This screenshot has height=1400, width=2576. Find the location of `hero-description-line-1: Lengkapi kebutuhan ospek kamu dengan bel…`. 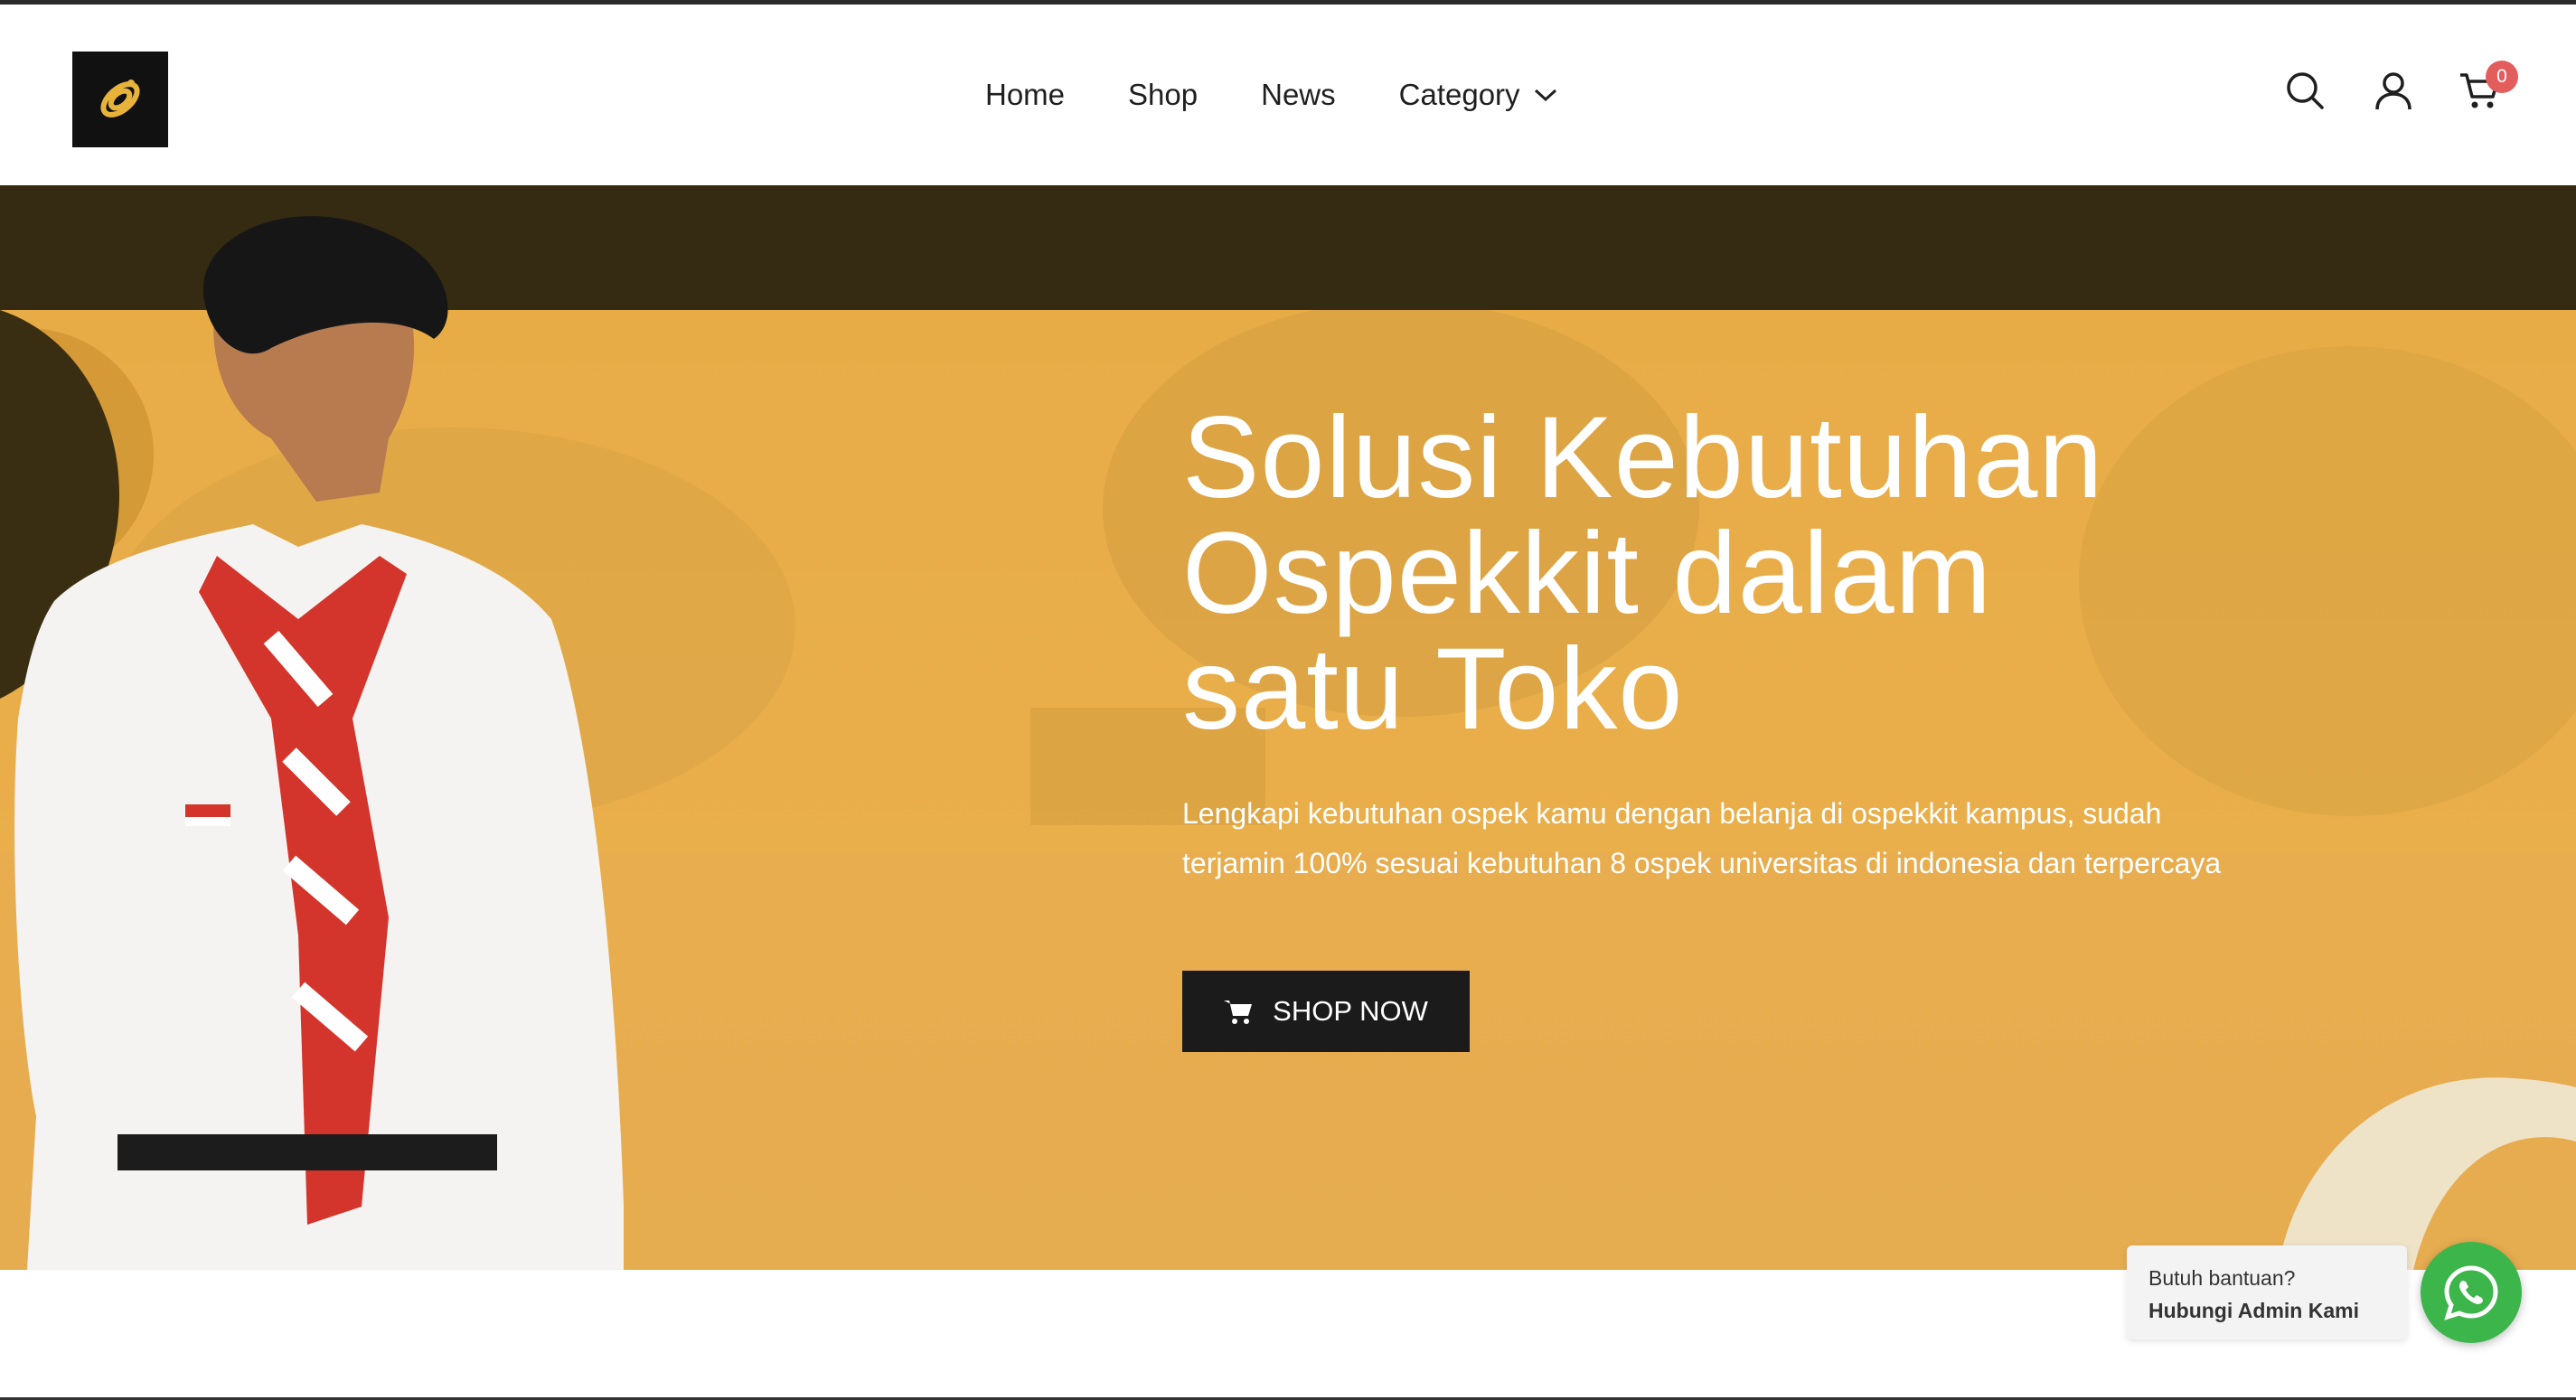

hero-description-line-1: Lengkapi kebutuhan ospek kamu dengan bel… is located at coordinates (1672, 814).